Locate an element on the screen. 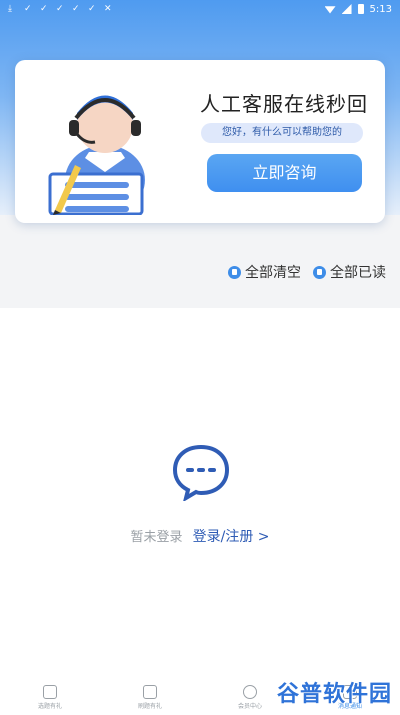 The image size is (400, 715). mark-all-read-button: 全部已读 is located at coordinates (349, 272).